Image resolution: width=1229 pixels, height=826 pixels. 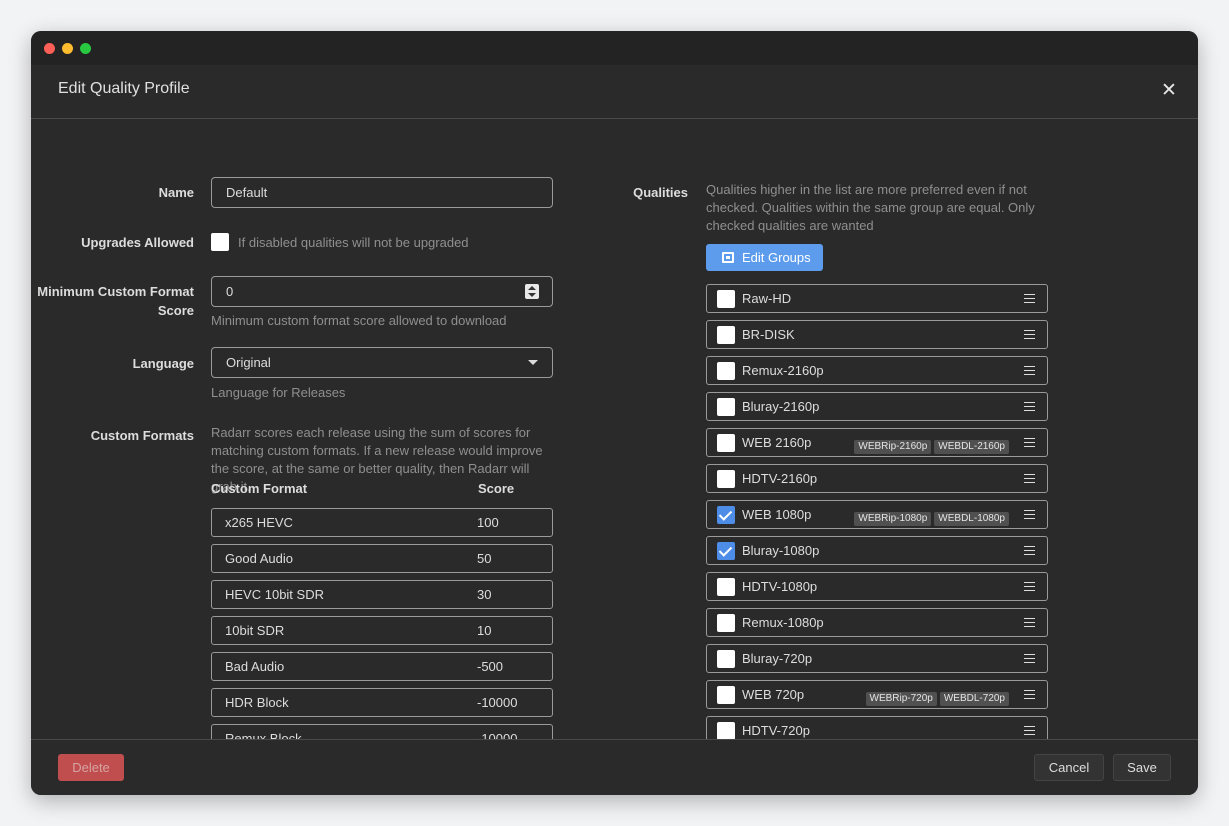 What do you see at coordinates (777, 658) in the screenshot?
I see `quality-name: Bluray-720p` at bounding box center [777, 658].